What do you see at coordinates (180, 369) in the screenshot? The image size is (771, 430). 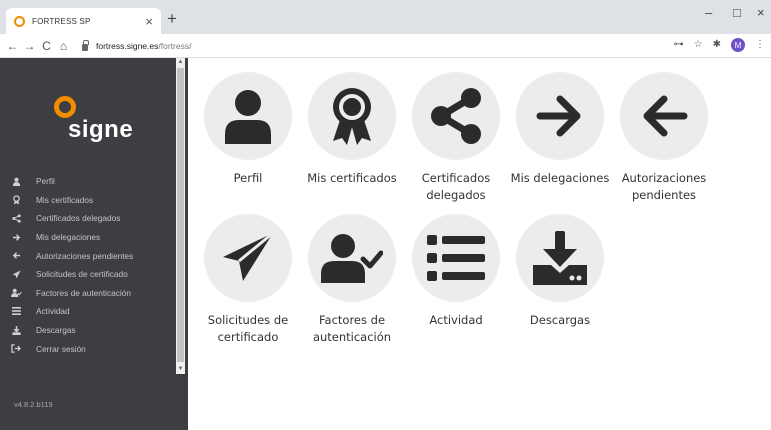 I see `scroll-down-icon: ▼` at bounding box center [180, 369].